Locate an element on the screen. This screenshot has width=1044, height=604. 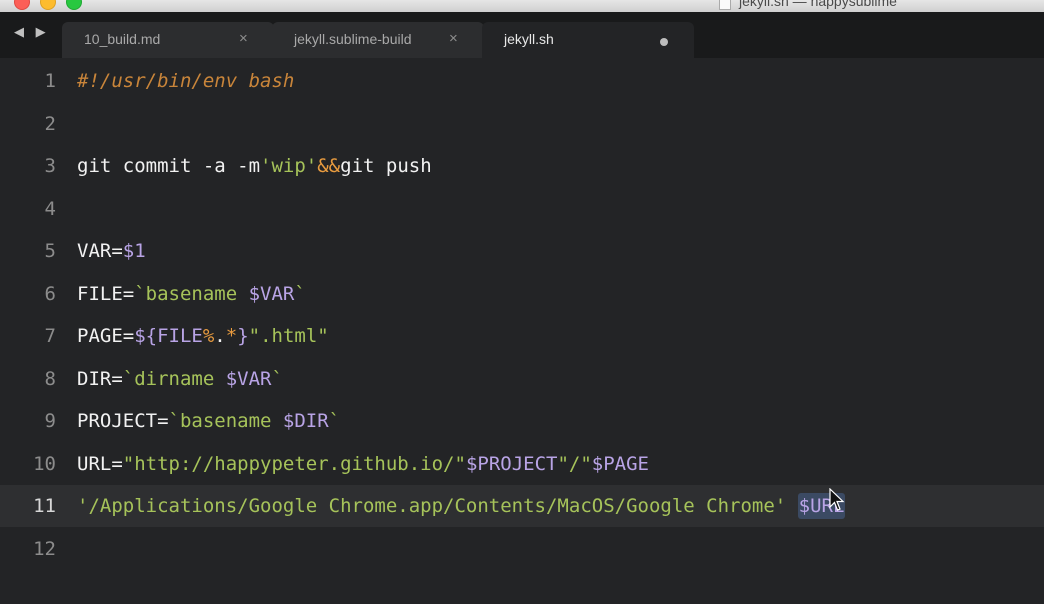
code-line: 7 PAGE=${FILE%.*}".html" is located at coordinates (522, 336).